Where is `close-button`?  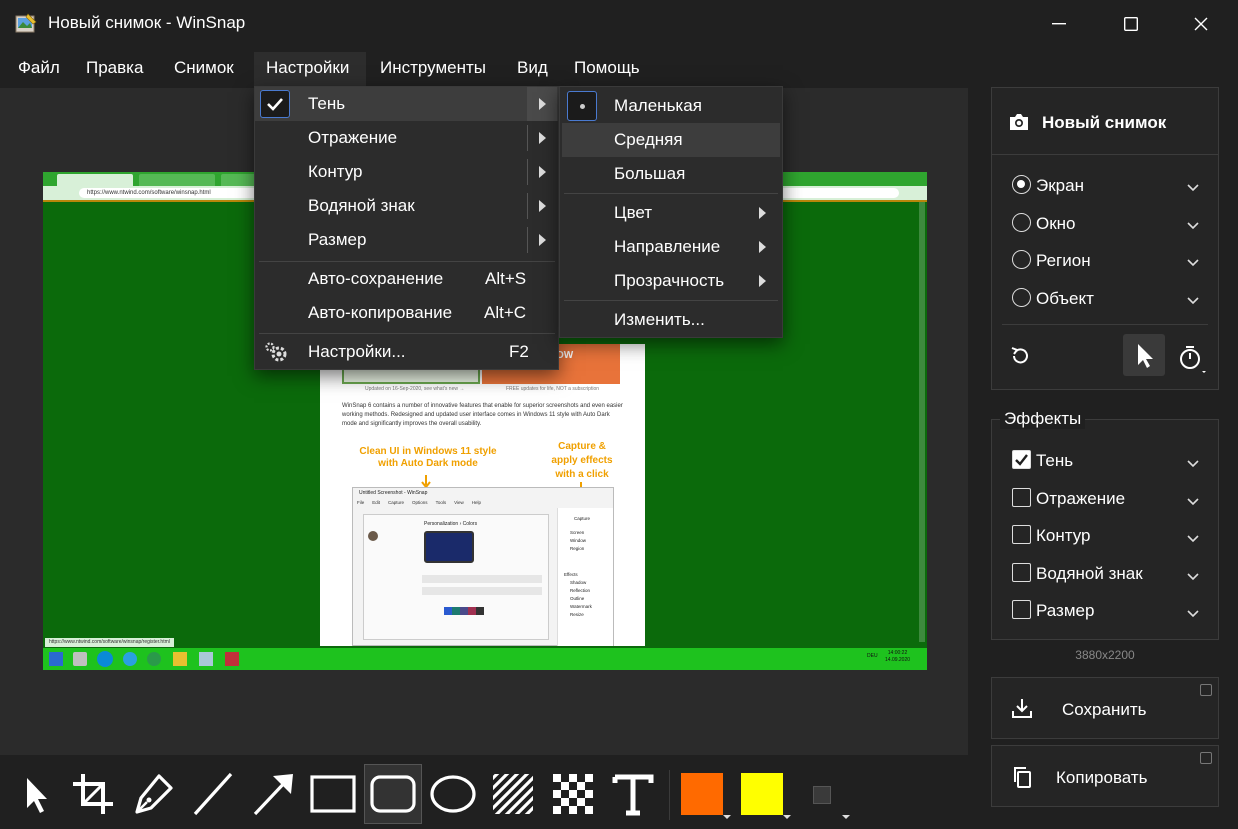
close-button is located at coordinates (1201, 24).